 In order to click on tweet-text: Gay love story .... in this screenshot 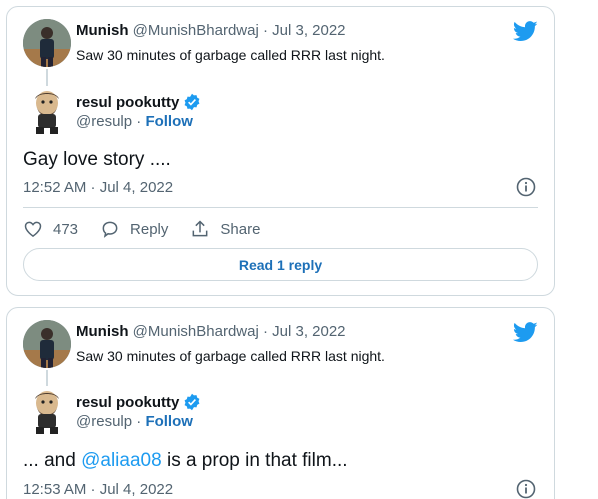, I will do `click(97, 159)`.